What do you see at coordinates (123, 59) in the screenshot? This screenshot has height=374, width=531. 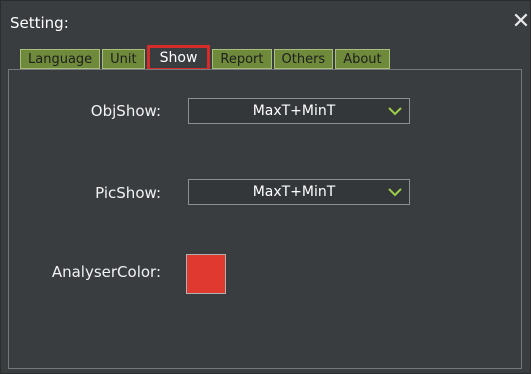 I see `tab-unit: Unit` at bounding box center [123, 59].